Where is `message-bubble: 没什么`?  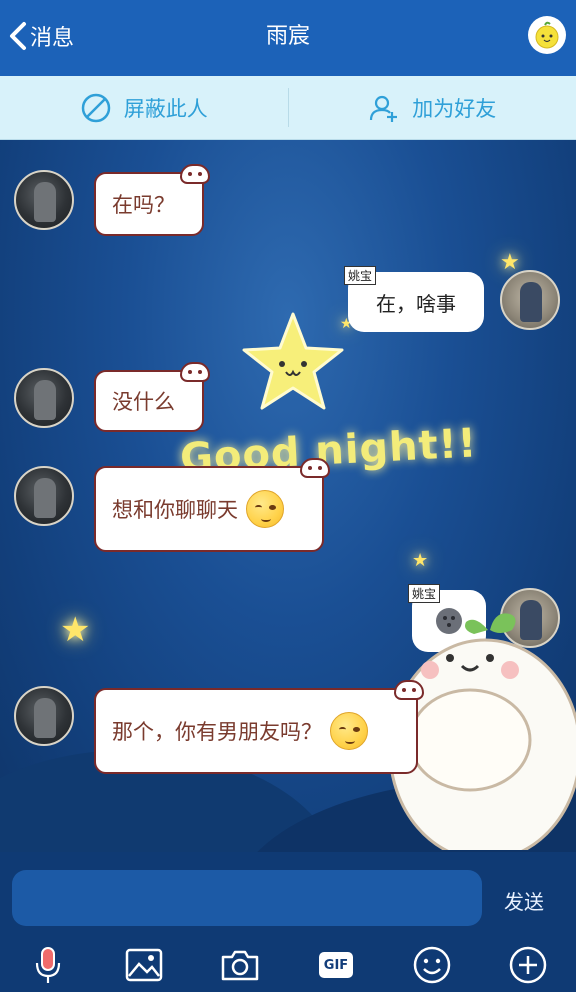
message-bubble: 没什么 is located at coordinates (152, 397).